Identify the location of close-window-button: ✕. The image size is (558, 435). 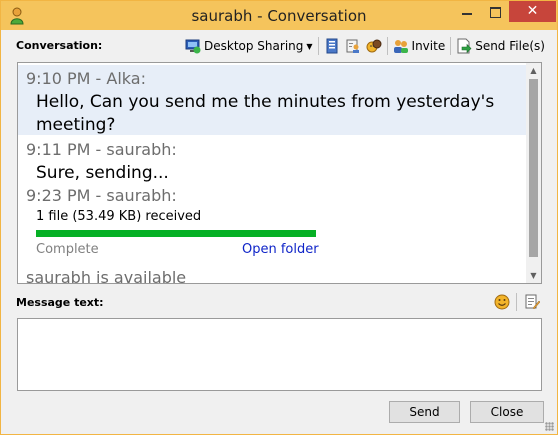
(532, 11).